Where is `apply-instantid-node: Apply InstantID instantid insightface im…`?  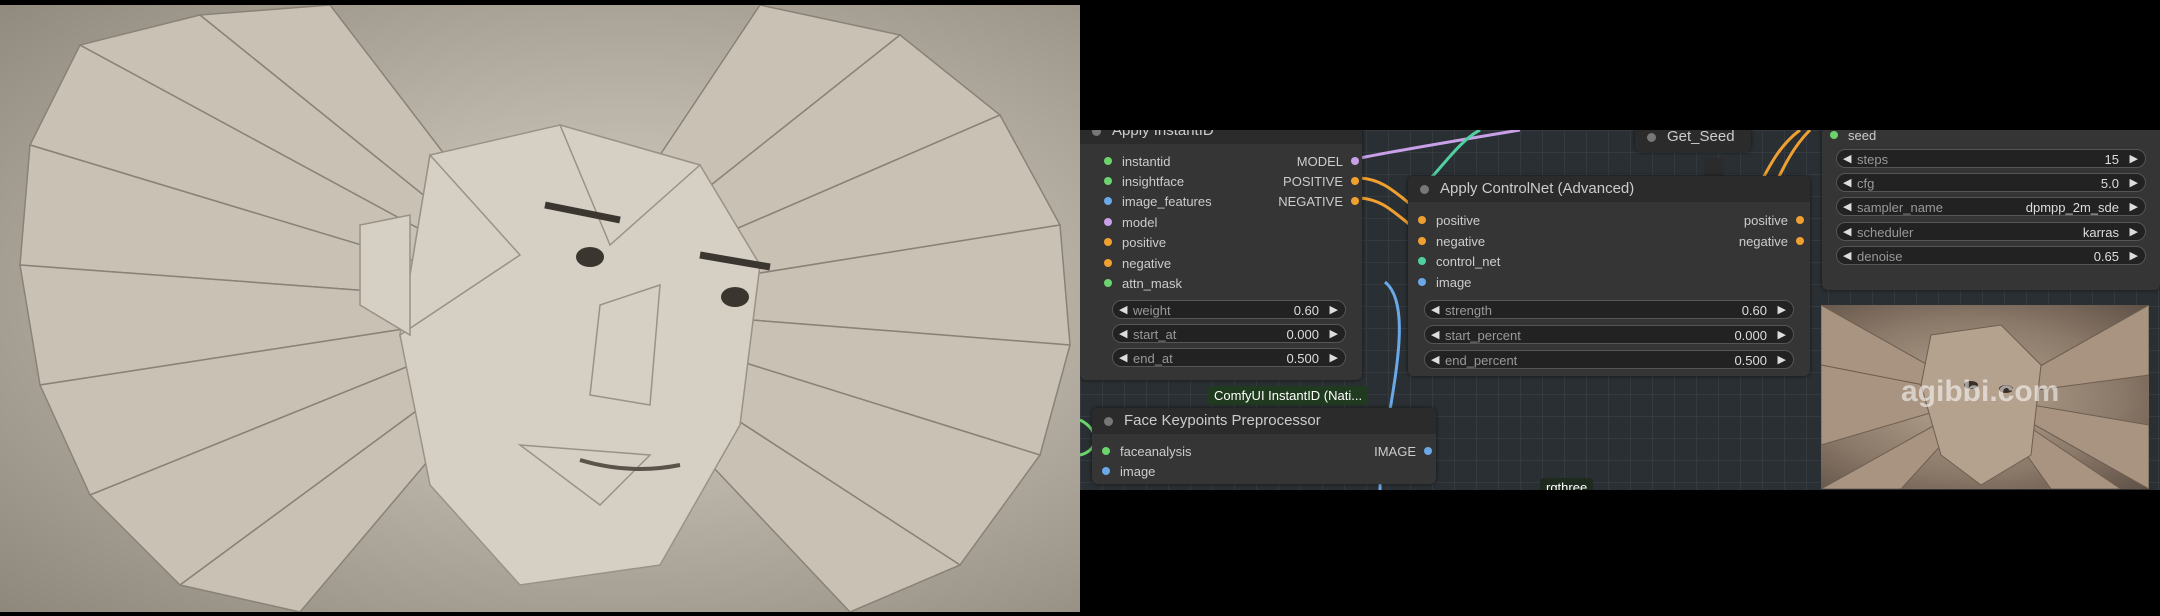
apply-instantid-node: Apply InstantID instantid insightface im… is located at coordinates (1221, 255).